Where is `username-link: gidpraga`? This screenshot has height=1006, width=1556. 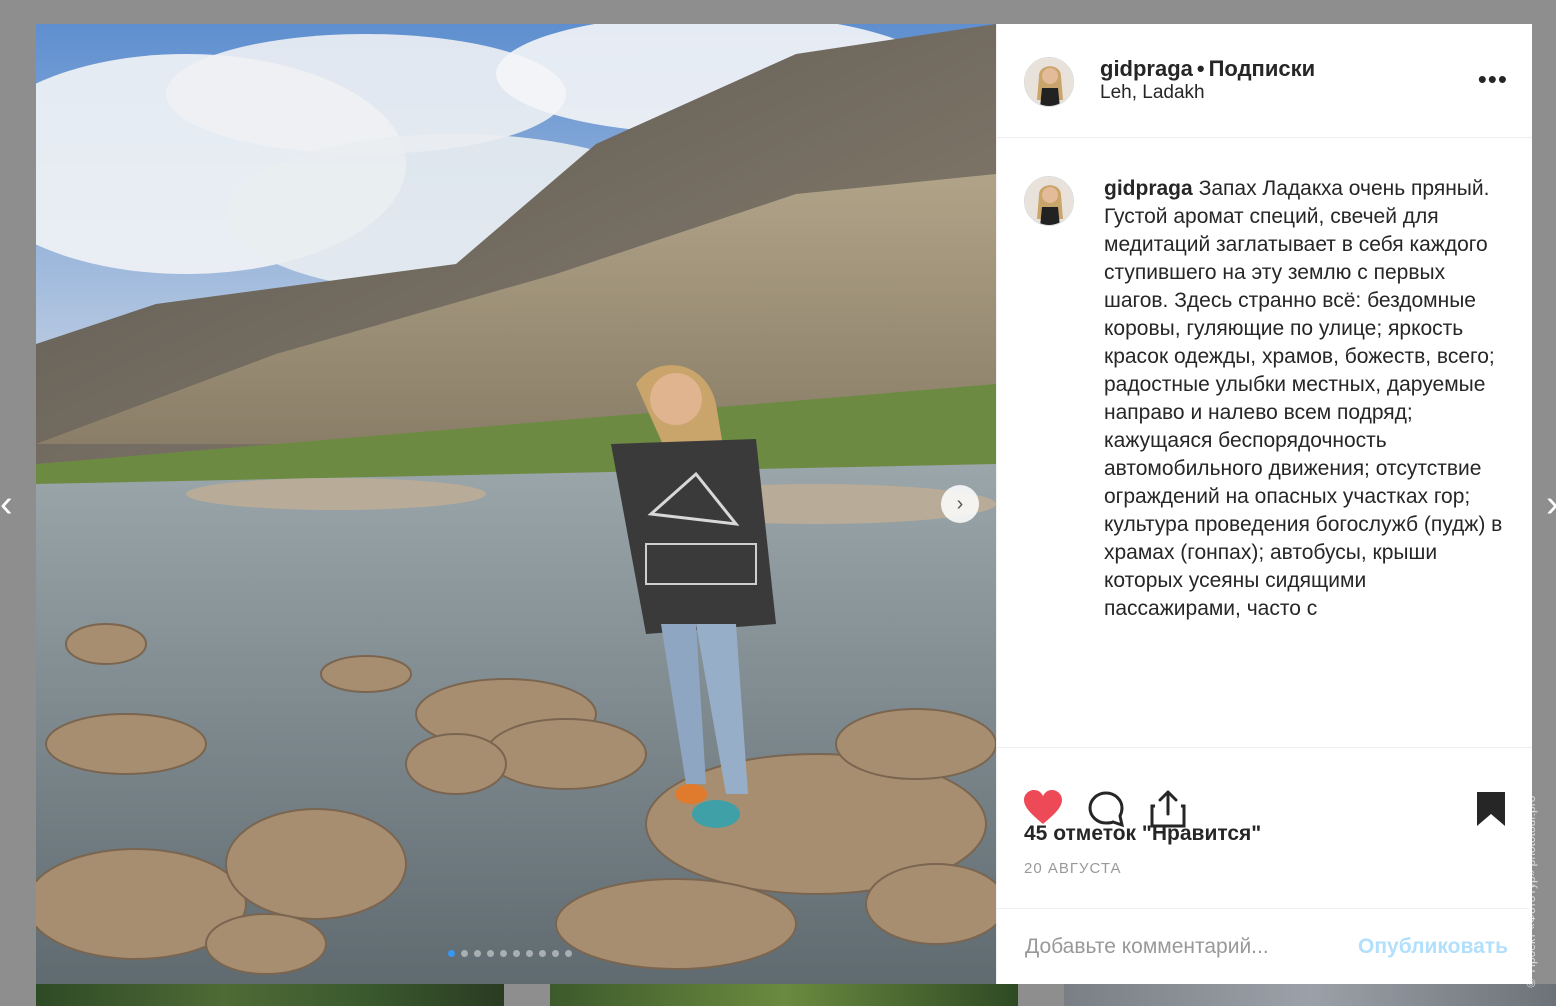 username-link: gidpraga is located at coordinates (1146, 68).